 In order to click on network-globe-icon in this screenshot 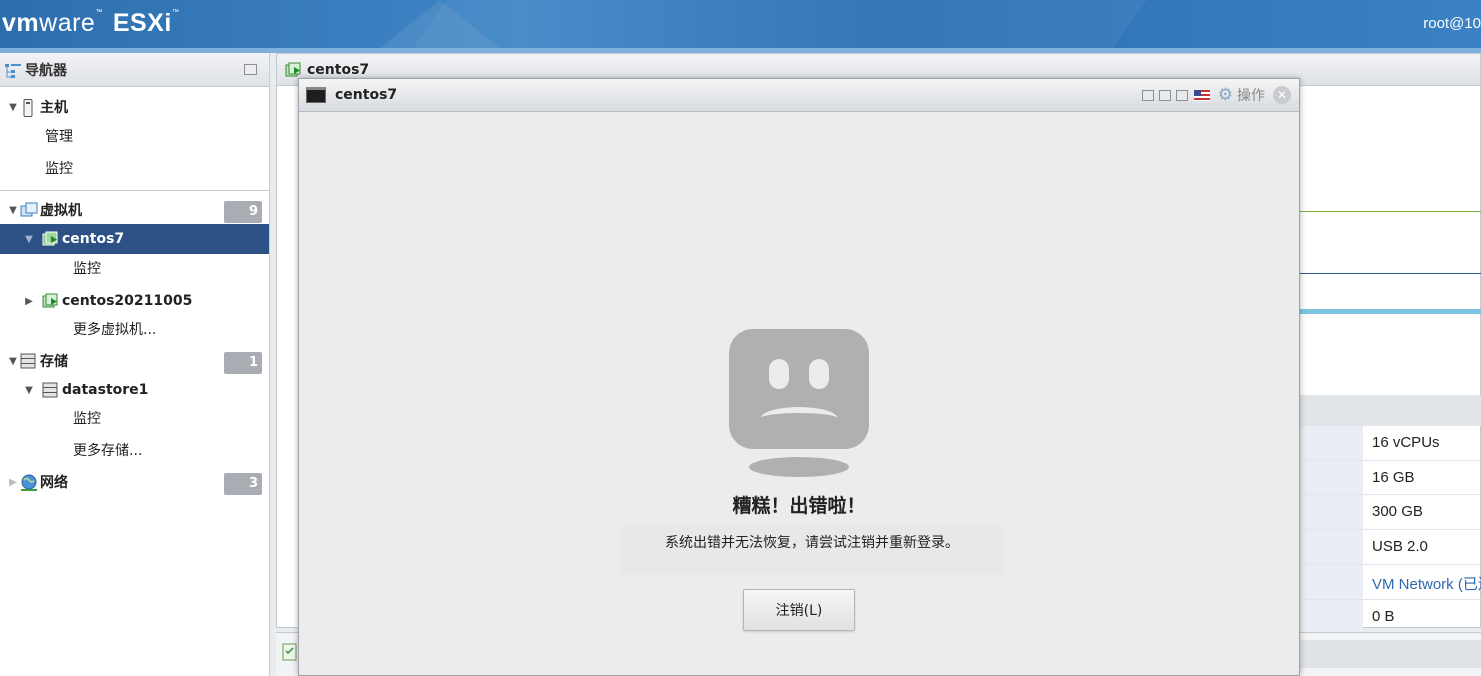, I will do `click(28, 482)`.